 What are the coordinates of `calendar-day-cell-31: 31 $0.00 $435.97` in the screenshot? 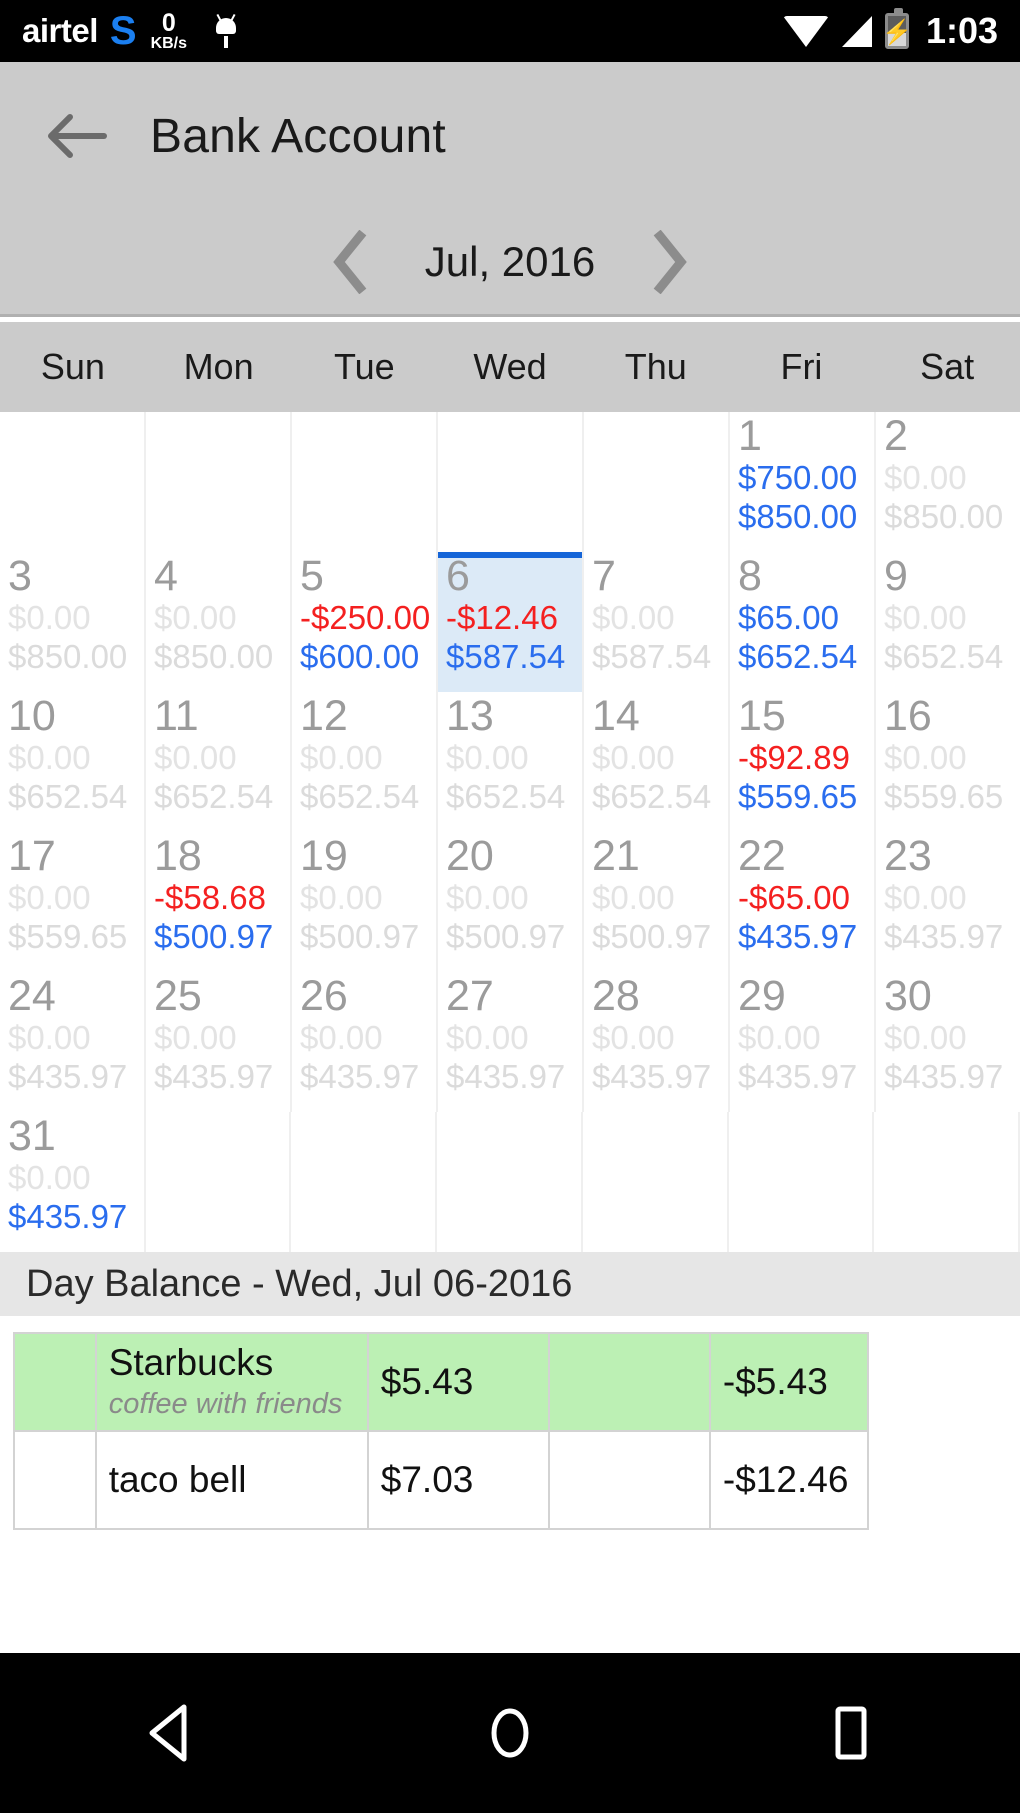 It's located at (73, 1182).